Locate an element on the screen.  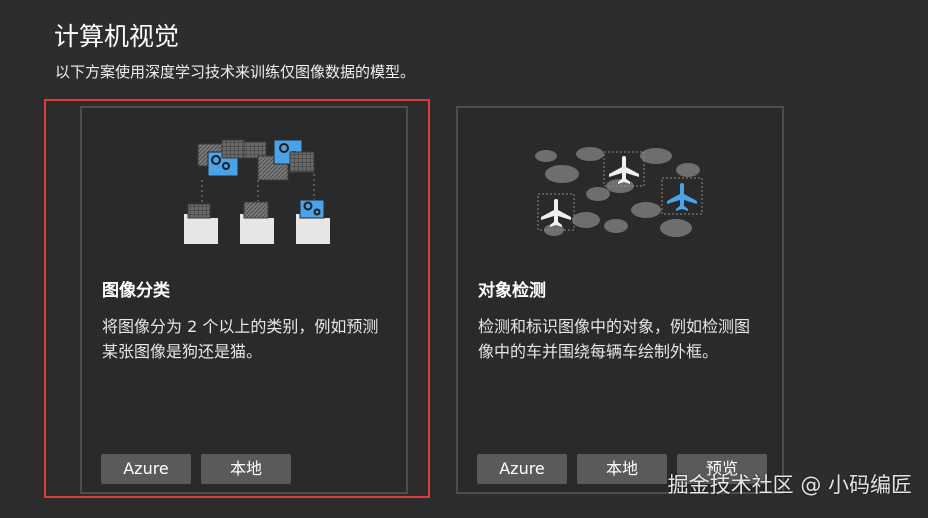
local-button: 本地 is located at coordinates (622, 469).